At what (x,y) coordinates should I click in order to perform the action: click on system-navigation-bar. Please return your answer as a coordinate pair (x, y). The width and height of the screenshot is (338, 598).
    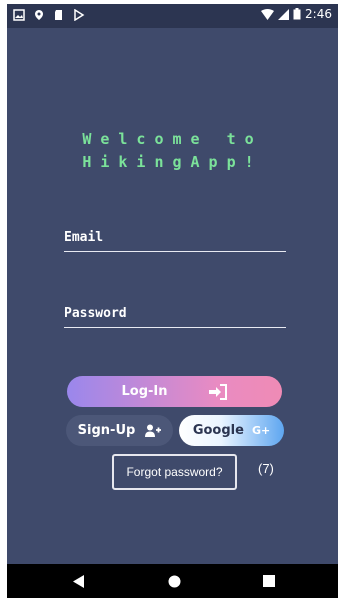
    Looking at the image, I should click on (172, 581).